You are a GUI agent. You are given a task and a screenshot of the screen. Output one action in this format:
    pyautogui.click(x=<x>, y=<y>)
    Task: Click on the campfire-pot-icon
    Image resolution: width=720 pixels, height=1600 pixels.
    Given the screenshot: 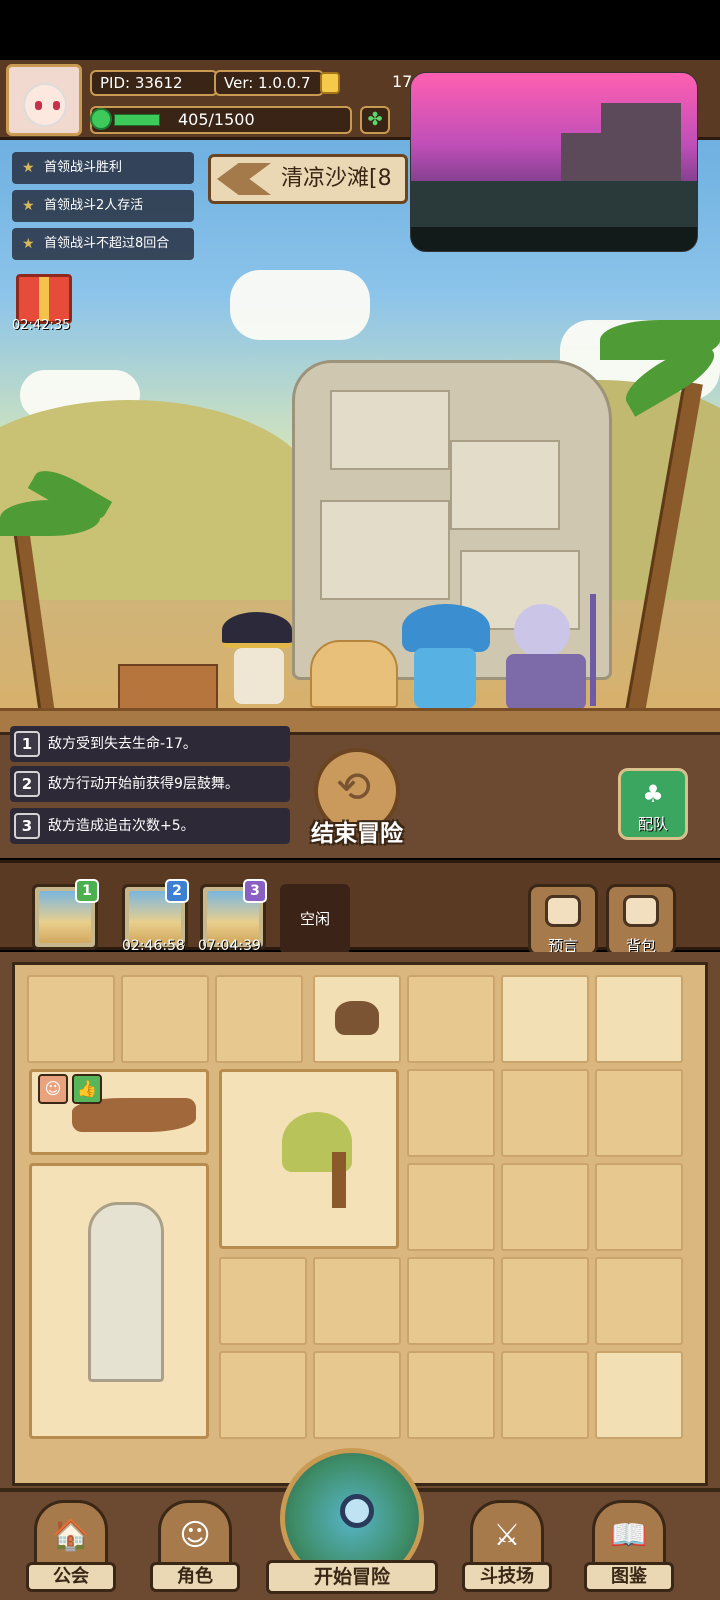 What is the action you would take?
    pyautogui.click(x=357, y=1018)
    